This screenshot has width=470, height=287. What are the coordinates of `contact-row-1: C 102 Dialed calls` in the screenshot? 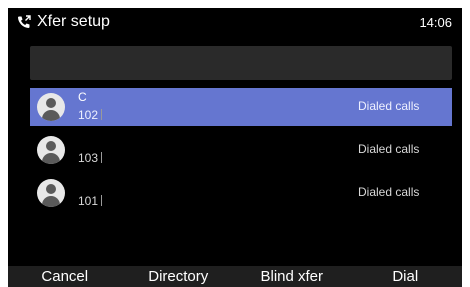 It's located at (241, 107).